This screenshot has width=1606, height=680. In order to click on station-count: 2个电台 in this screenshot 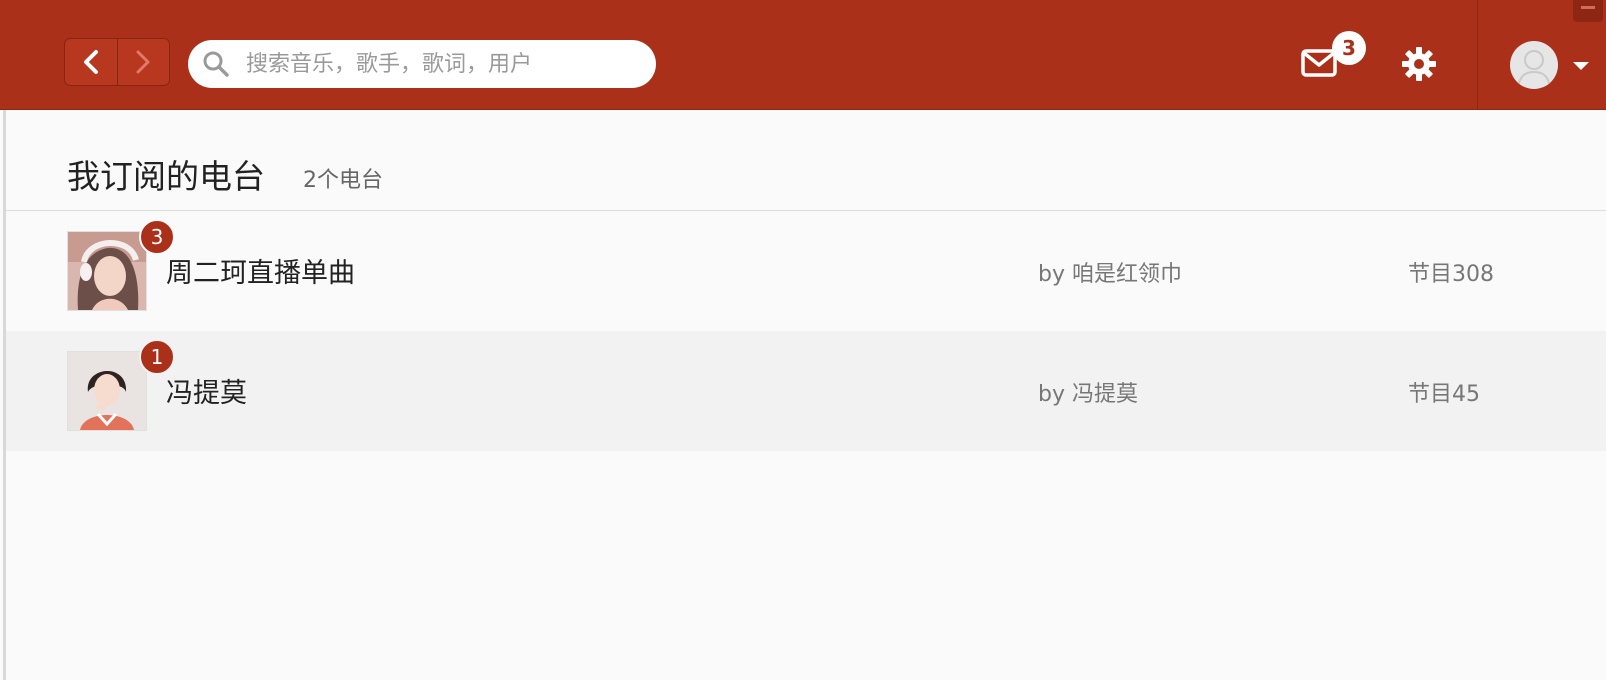, I will do `click(343, 180)`.